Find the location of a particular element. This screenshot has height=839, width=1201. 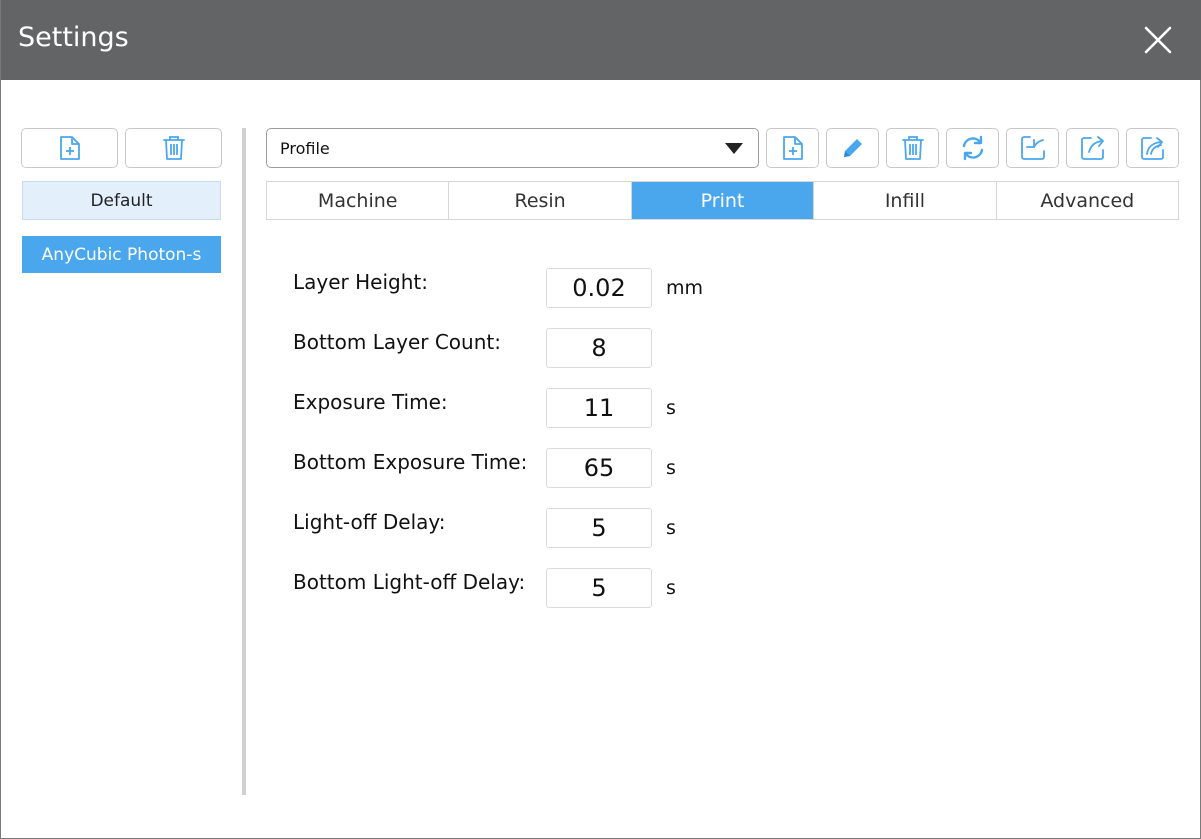

profile-item-label: Default is located at coordinates (121, 200).